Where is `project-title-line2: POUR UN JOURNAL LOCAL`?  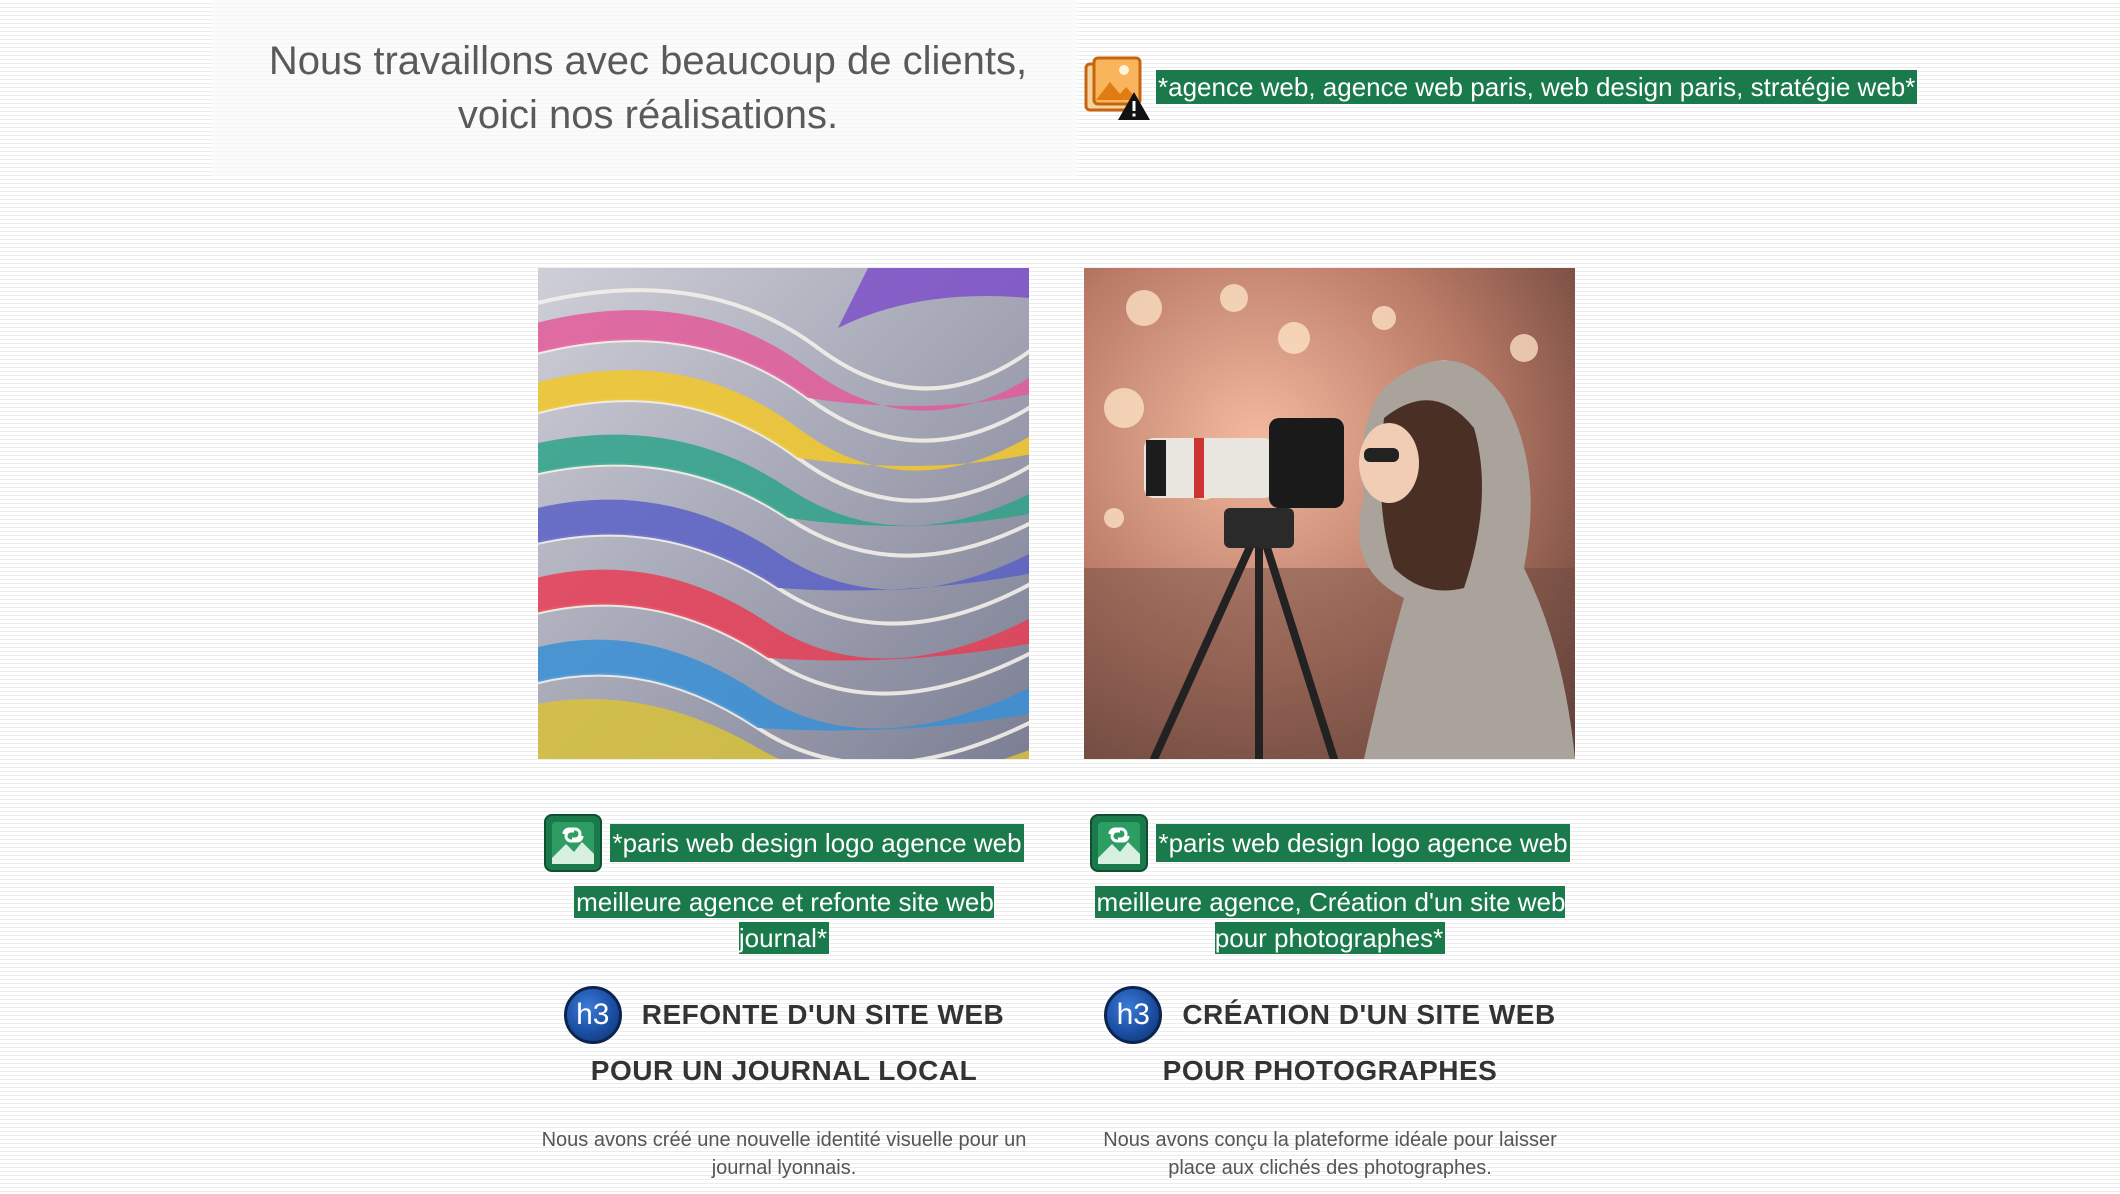
project-title-line2: POUR UN JOURNAL LOCAL is located at coordinates (784, 1070).